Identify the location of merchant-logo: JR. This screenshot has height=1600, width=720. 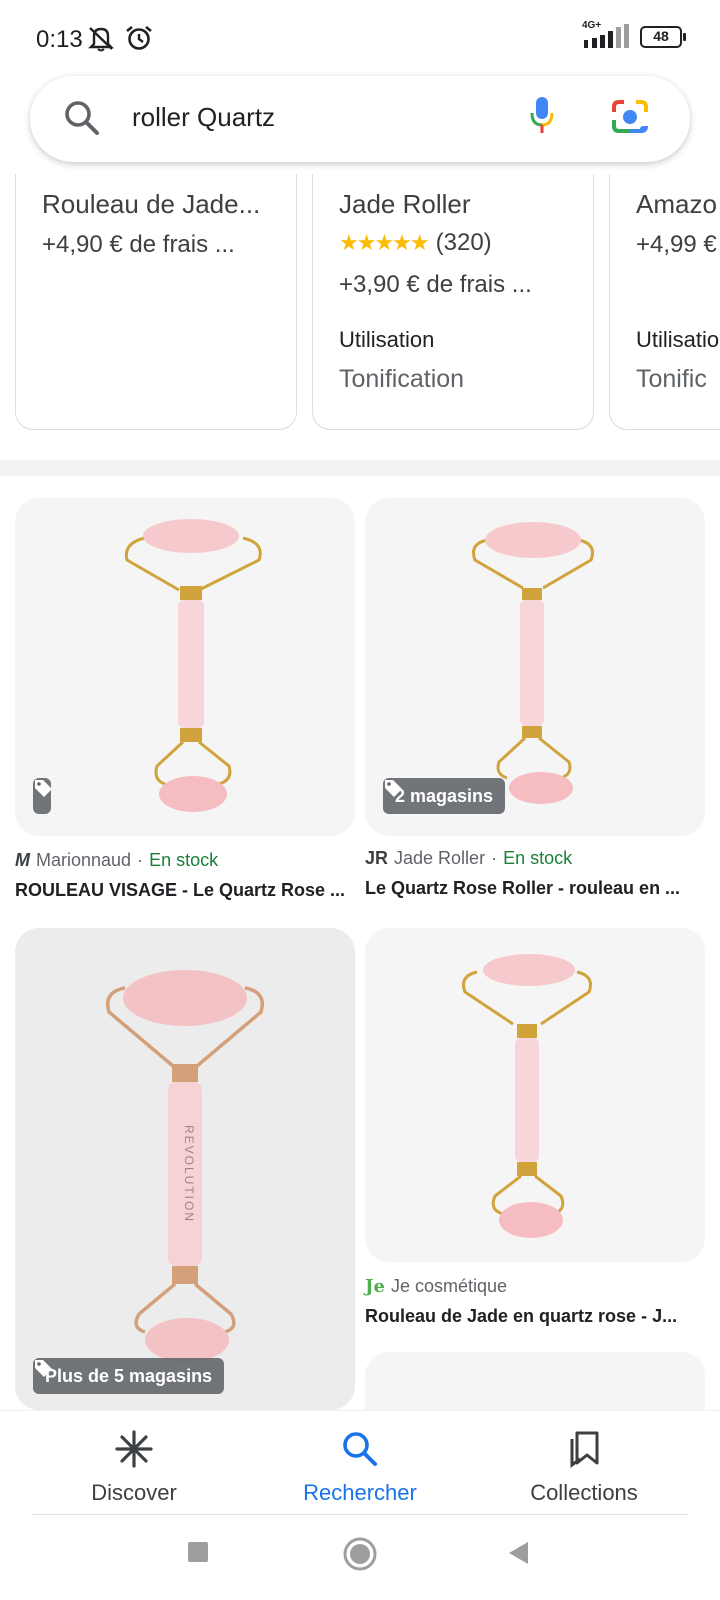
(377, 858).